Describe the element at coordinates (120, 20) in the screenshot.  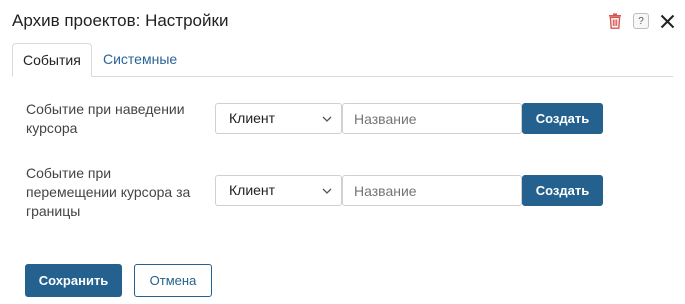
I see `dialog-title: Архив проектов: Настройки` at that location.